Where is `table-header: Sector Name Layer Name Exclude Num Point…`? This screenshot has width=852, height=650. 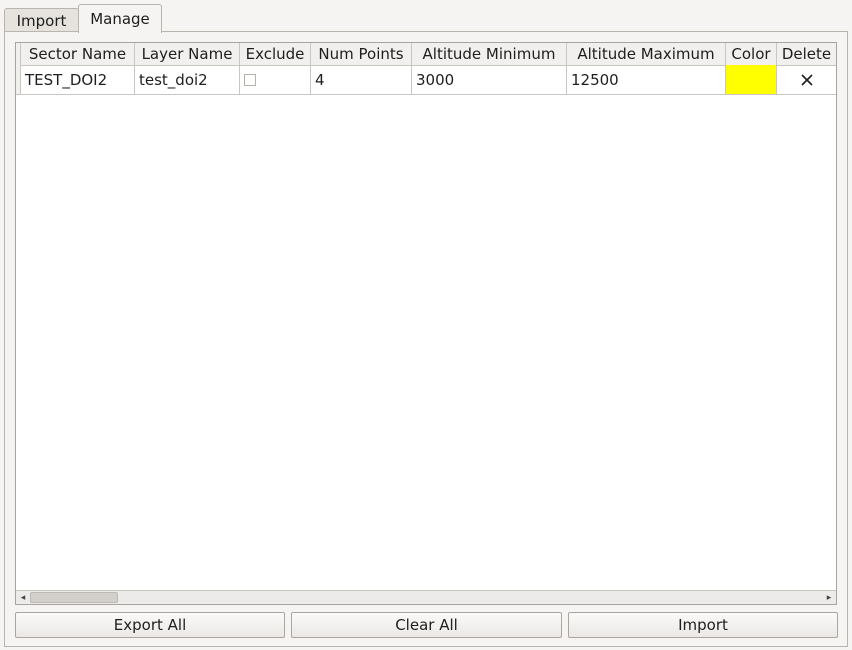 table-header: Sector Name Layer Name Exclude Num Point… is located at coordinates (426, 54).